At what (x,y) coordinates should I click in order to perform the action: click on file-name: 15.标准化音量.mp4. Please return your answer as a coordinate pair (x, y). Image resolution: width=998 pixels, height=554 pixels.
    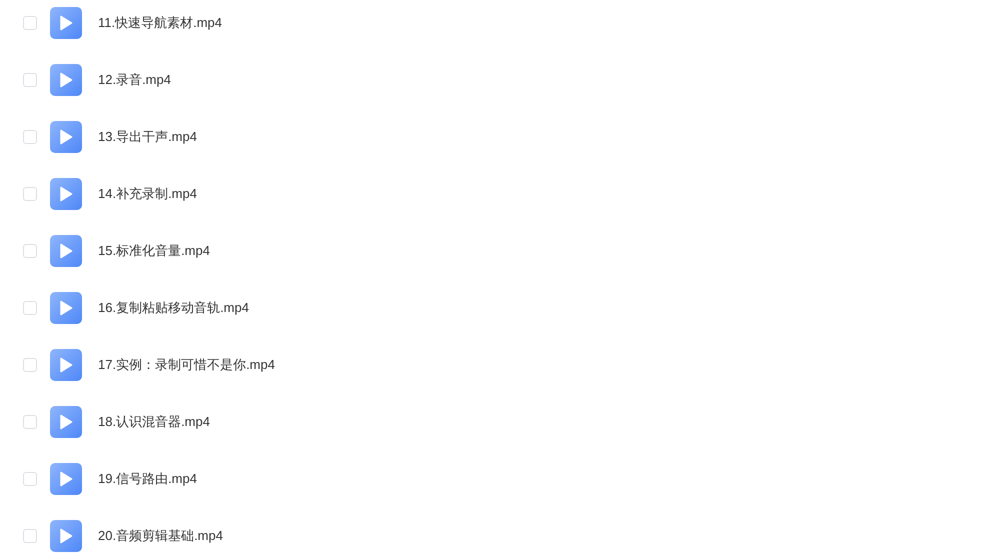
    Looking at the image, I should click on (154, 250).